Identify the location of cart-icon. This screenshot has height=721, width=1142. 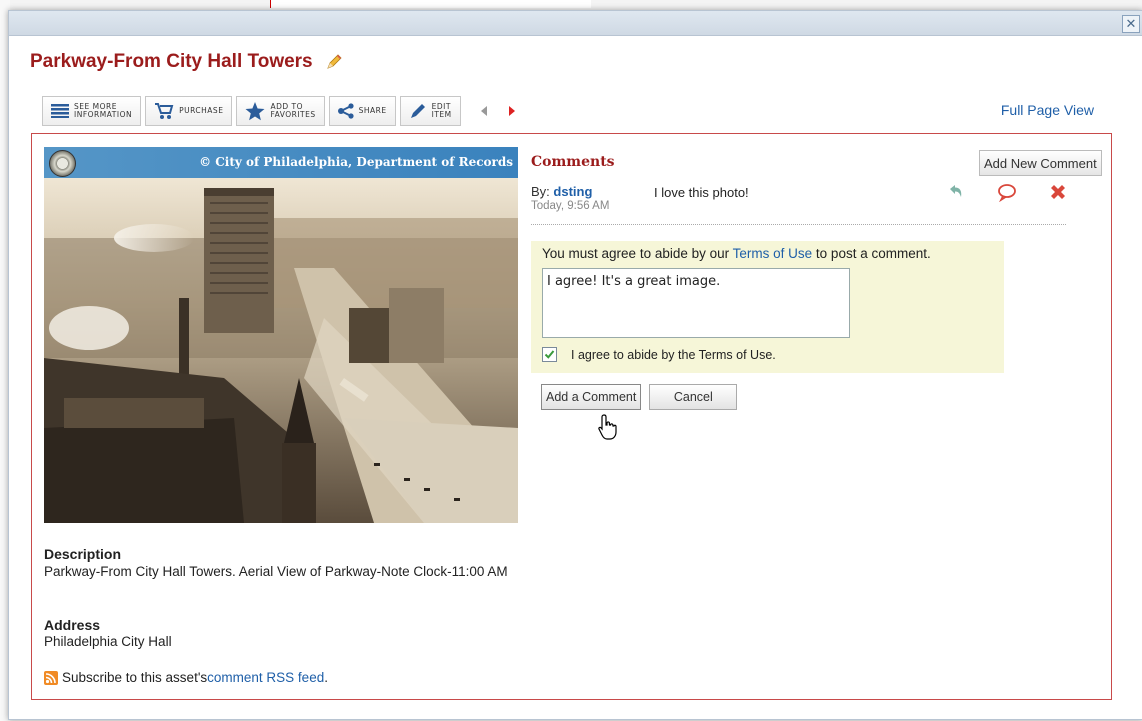
(164, 111).